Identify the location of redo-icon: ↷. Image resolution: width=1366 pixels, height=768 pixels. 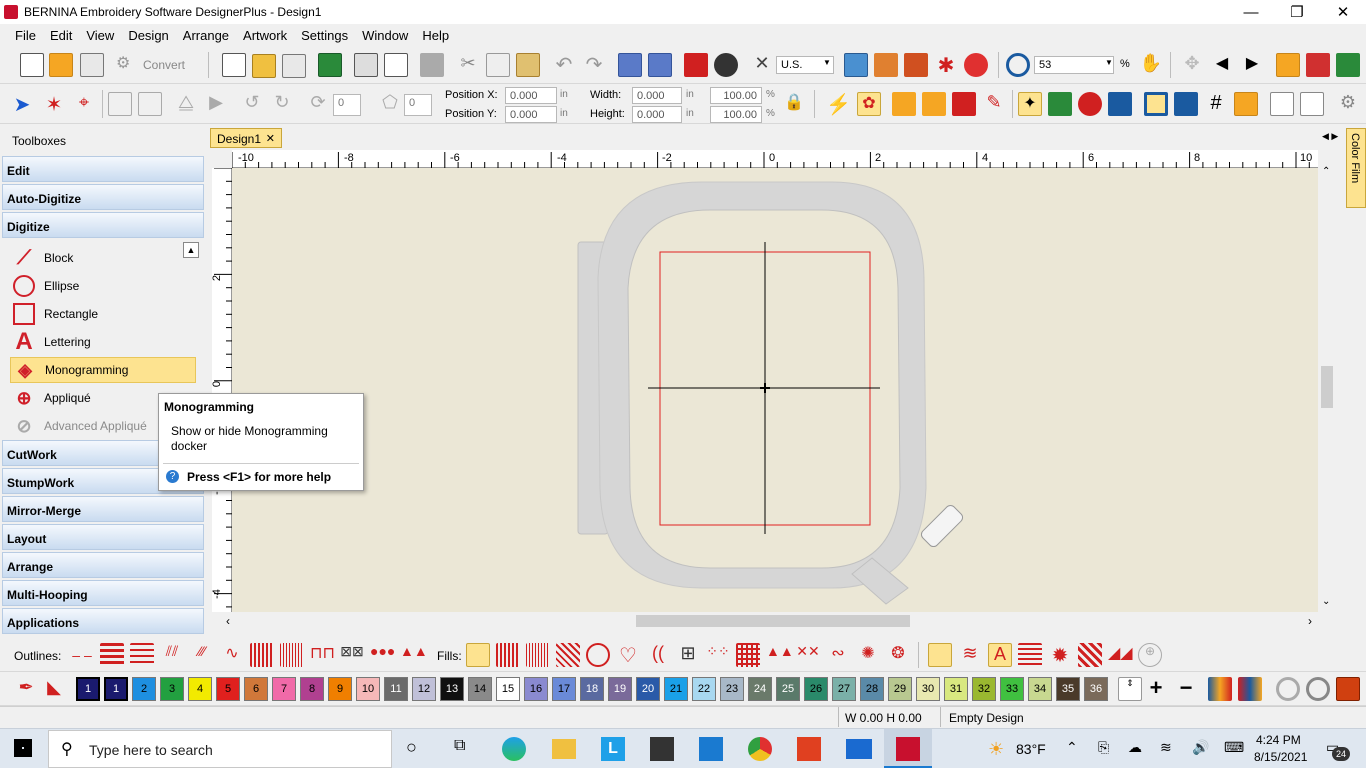
(594, 64).